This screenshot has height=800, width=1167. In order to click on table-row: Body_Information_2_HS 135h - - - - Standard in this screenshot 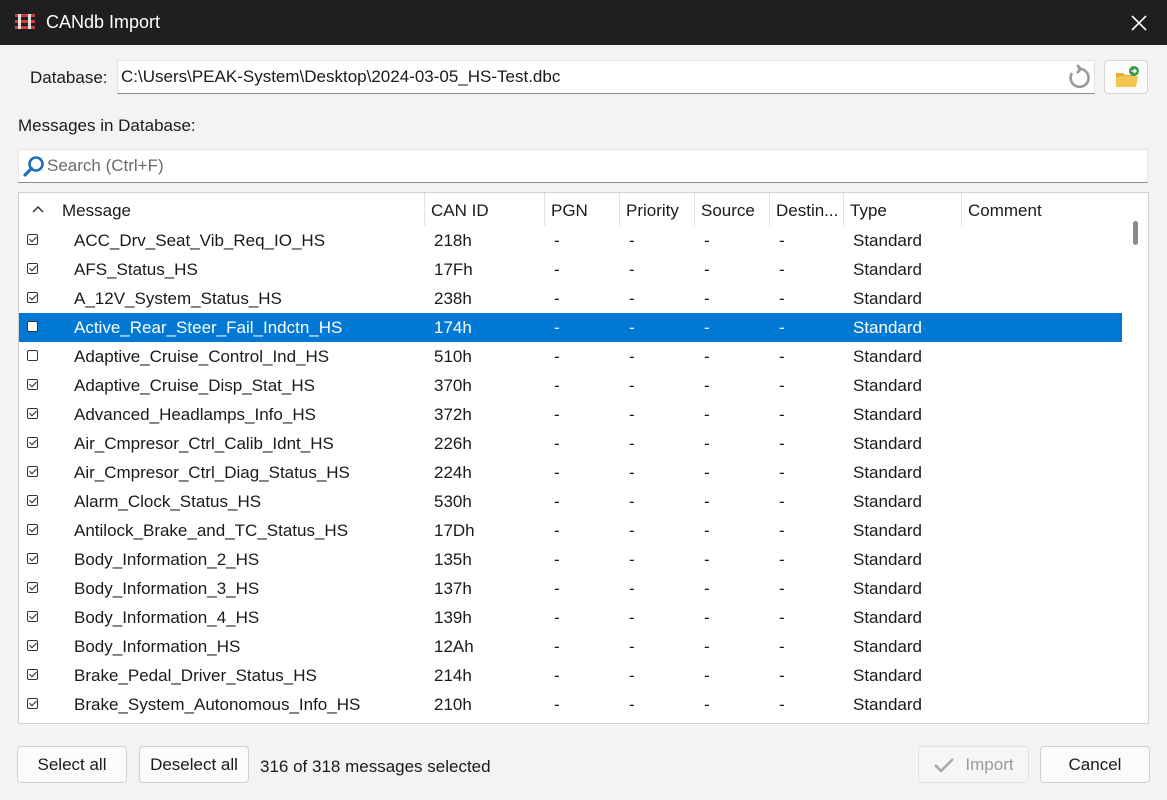, I will do `click(570, 559)`.